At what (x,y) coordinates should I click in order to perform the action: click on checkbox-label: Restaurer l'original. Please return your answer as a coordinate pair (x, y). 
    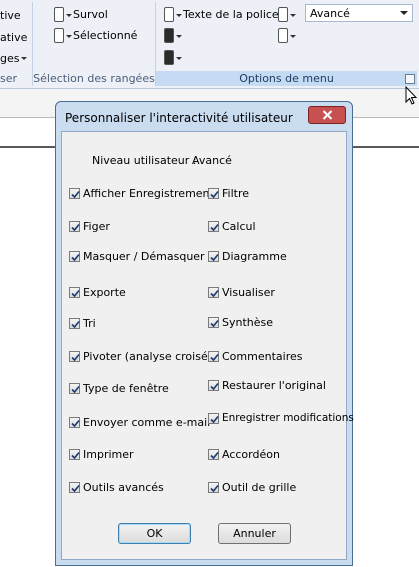
    Looking at the image, I should click on (274, 385).